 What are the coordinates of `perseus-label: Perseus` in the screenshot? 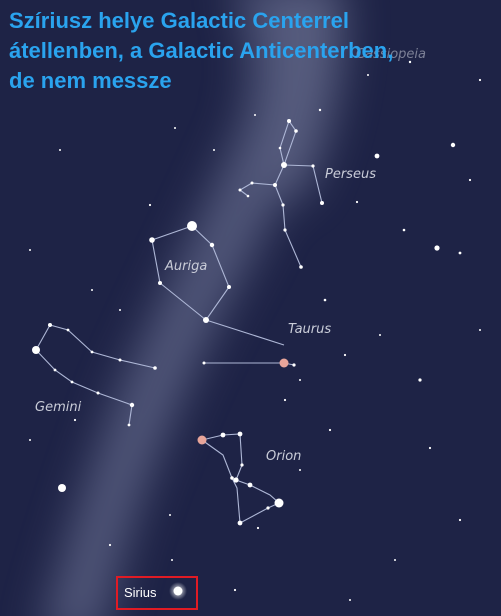 It's located at (350, 174).